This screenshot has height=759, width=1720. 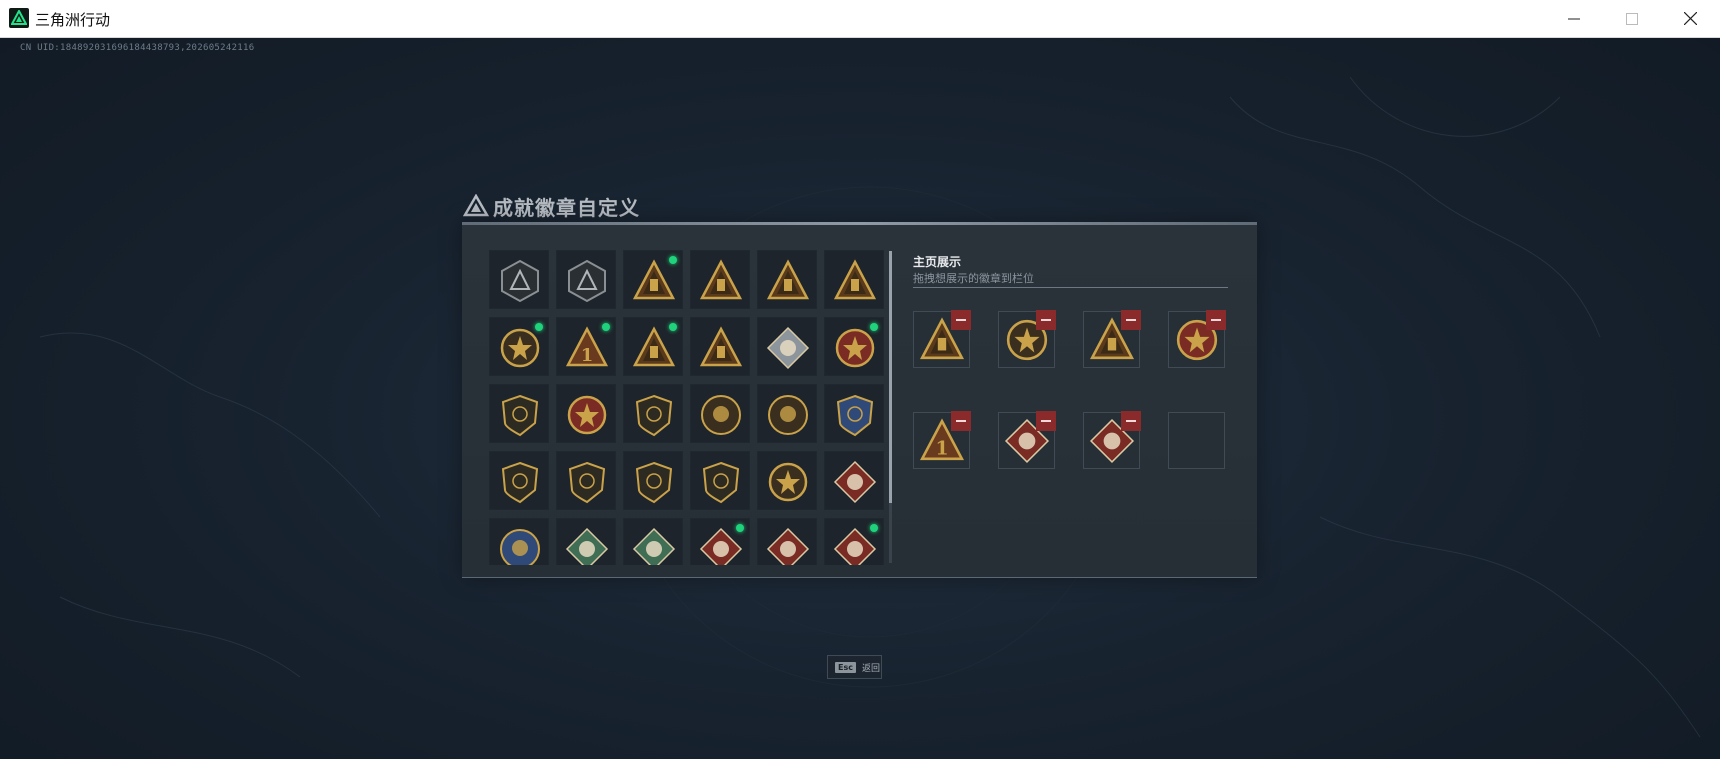 I want to click on showcase-subtitle: 拖拽想展示的徽章到栏位, so click(x=973, y=278).